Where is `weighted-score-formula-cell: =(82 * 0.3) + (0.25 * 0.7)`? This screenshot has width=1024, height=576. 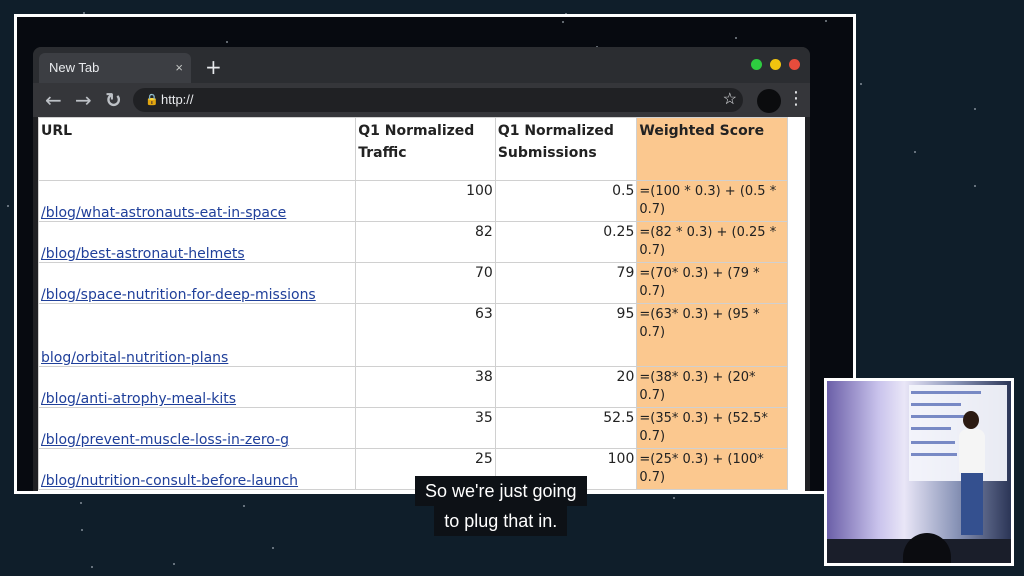 weighted-score-formula-cell: =(82 * 0.3) + (0.25 * 0.7) is located at coordinates (712, 242).